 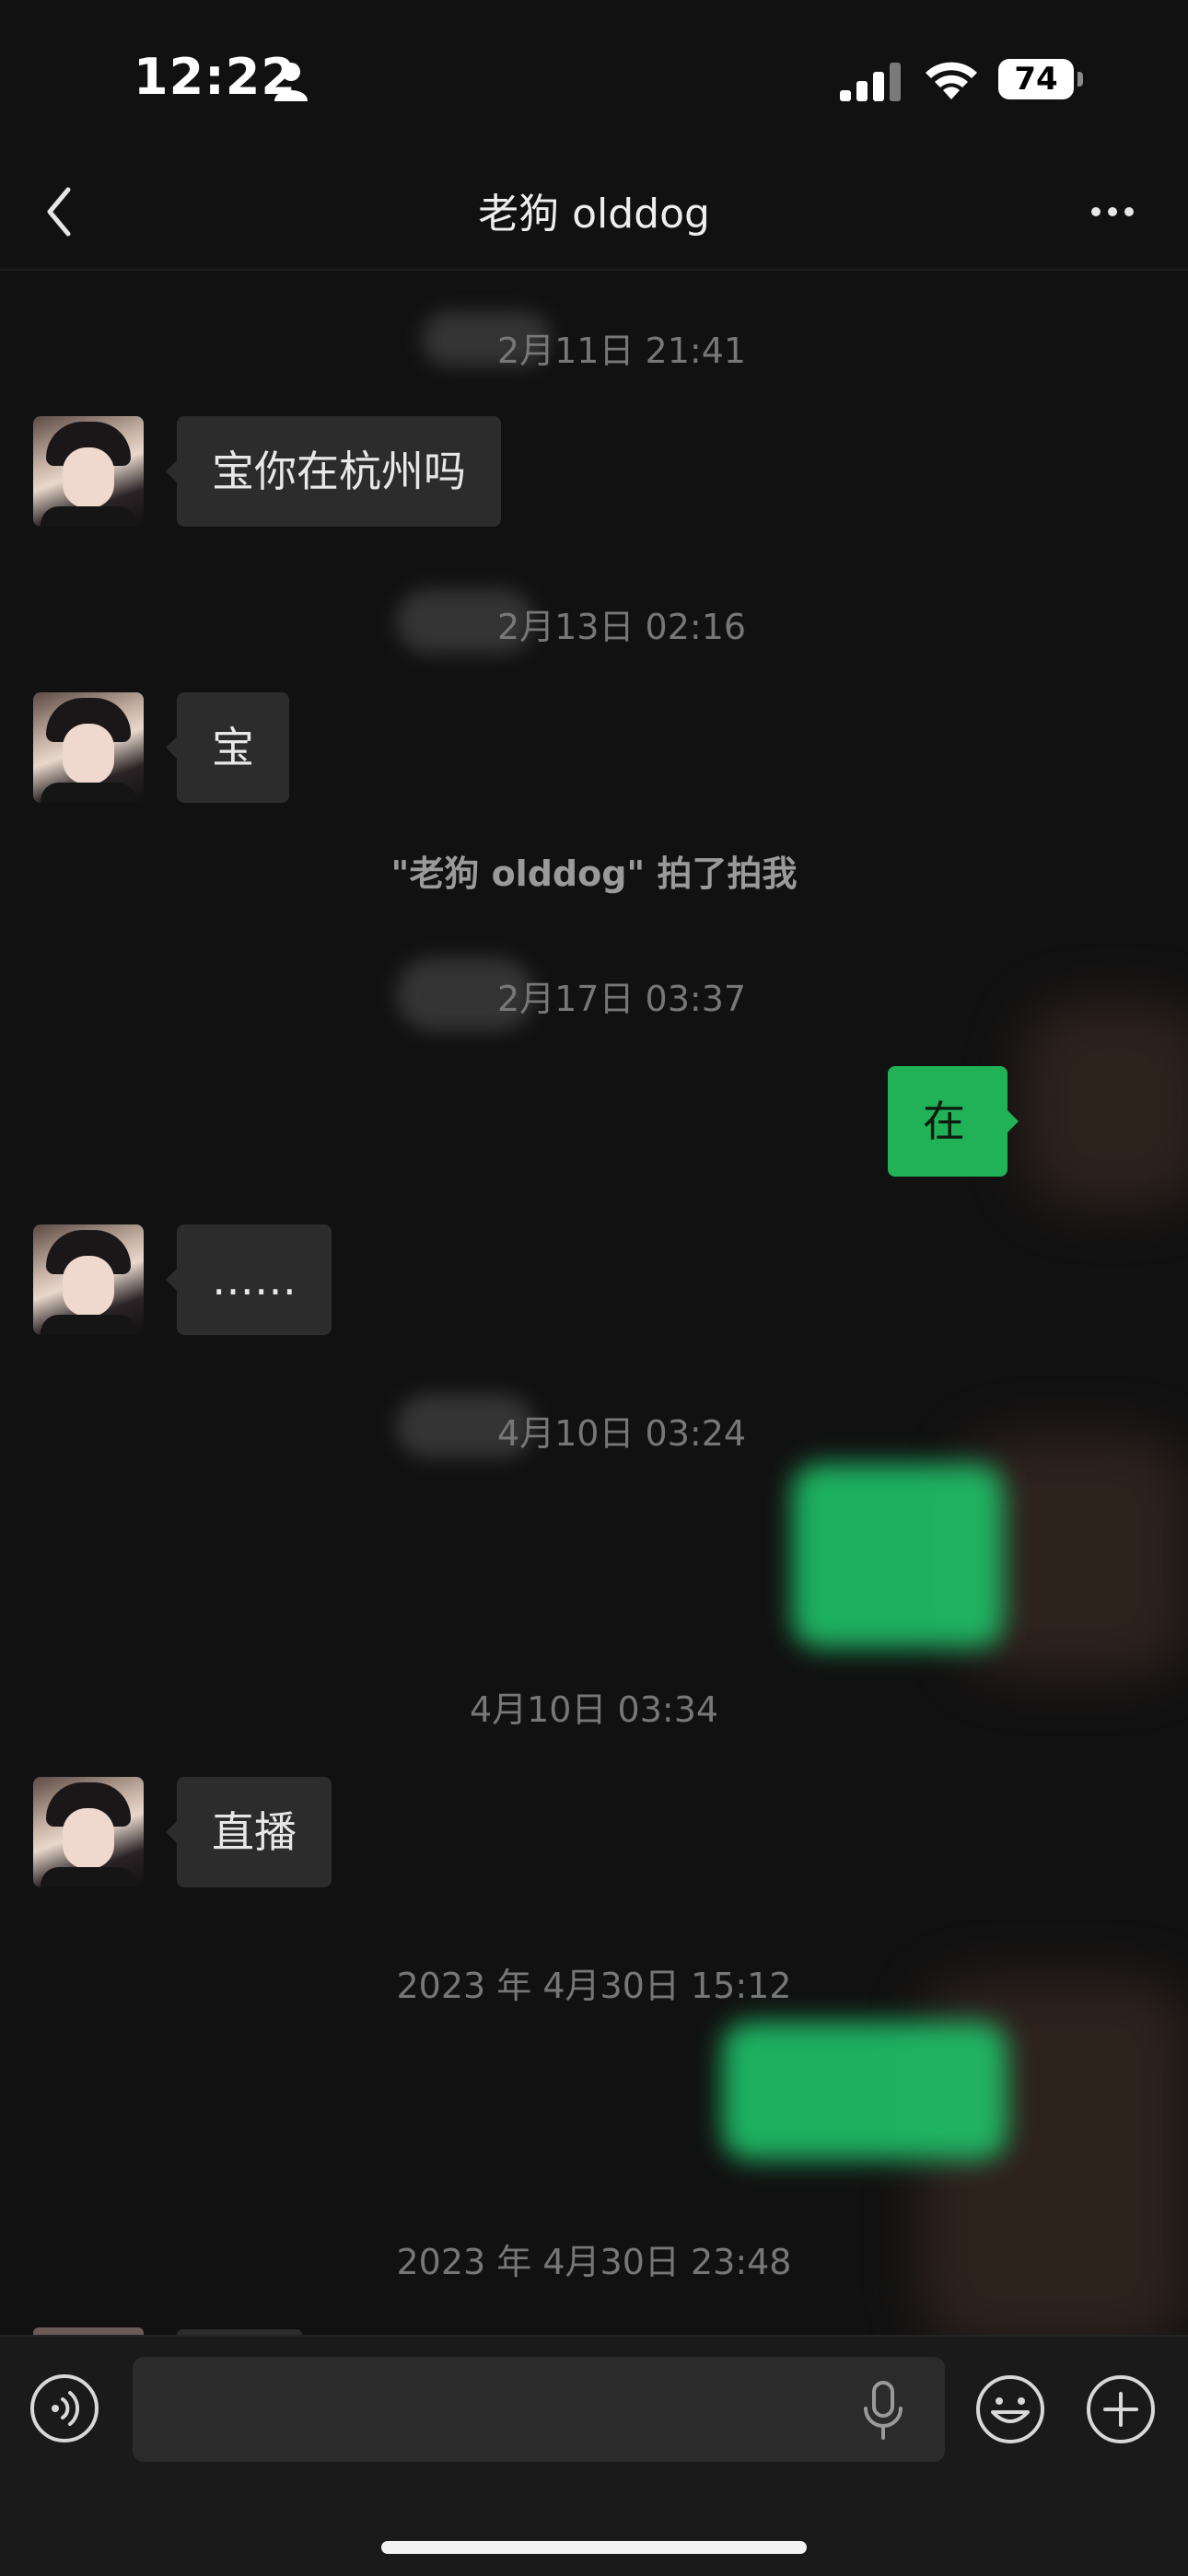 What do you see at coordinates (954, 1121) in the screenshot?
I see `outgoing-message-bubble: 在` at bounding box center [954, 1121].